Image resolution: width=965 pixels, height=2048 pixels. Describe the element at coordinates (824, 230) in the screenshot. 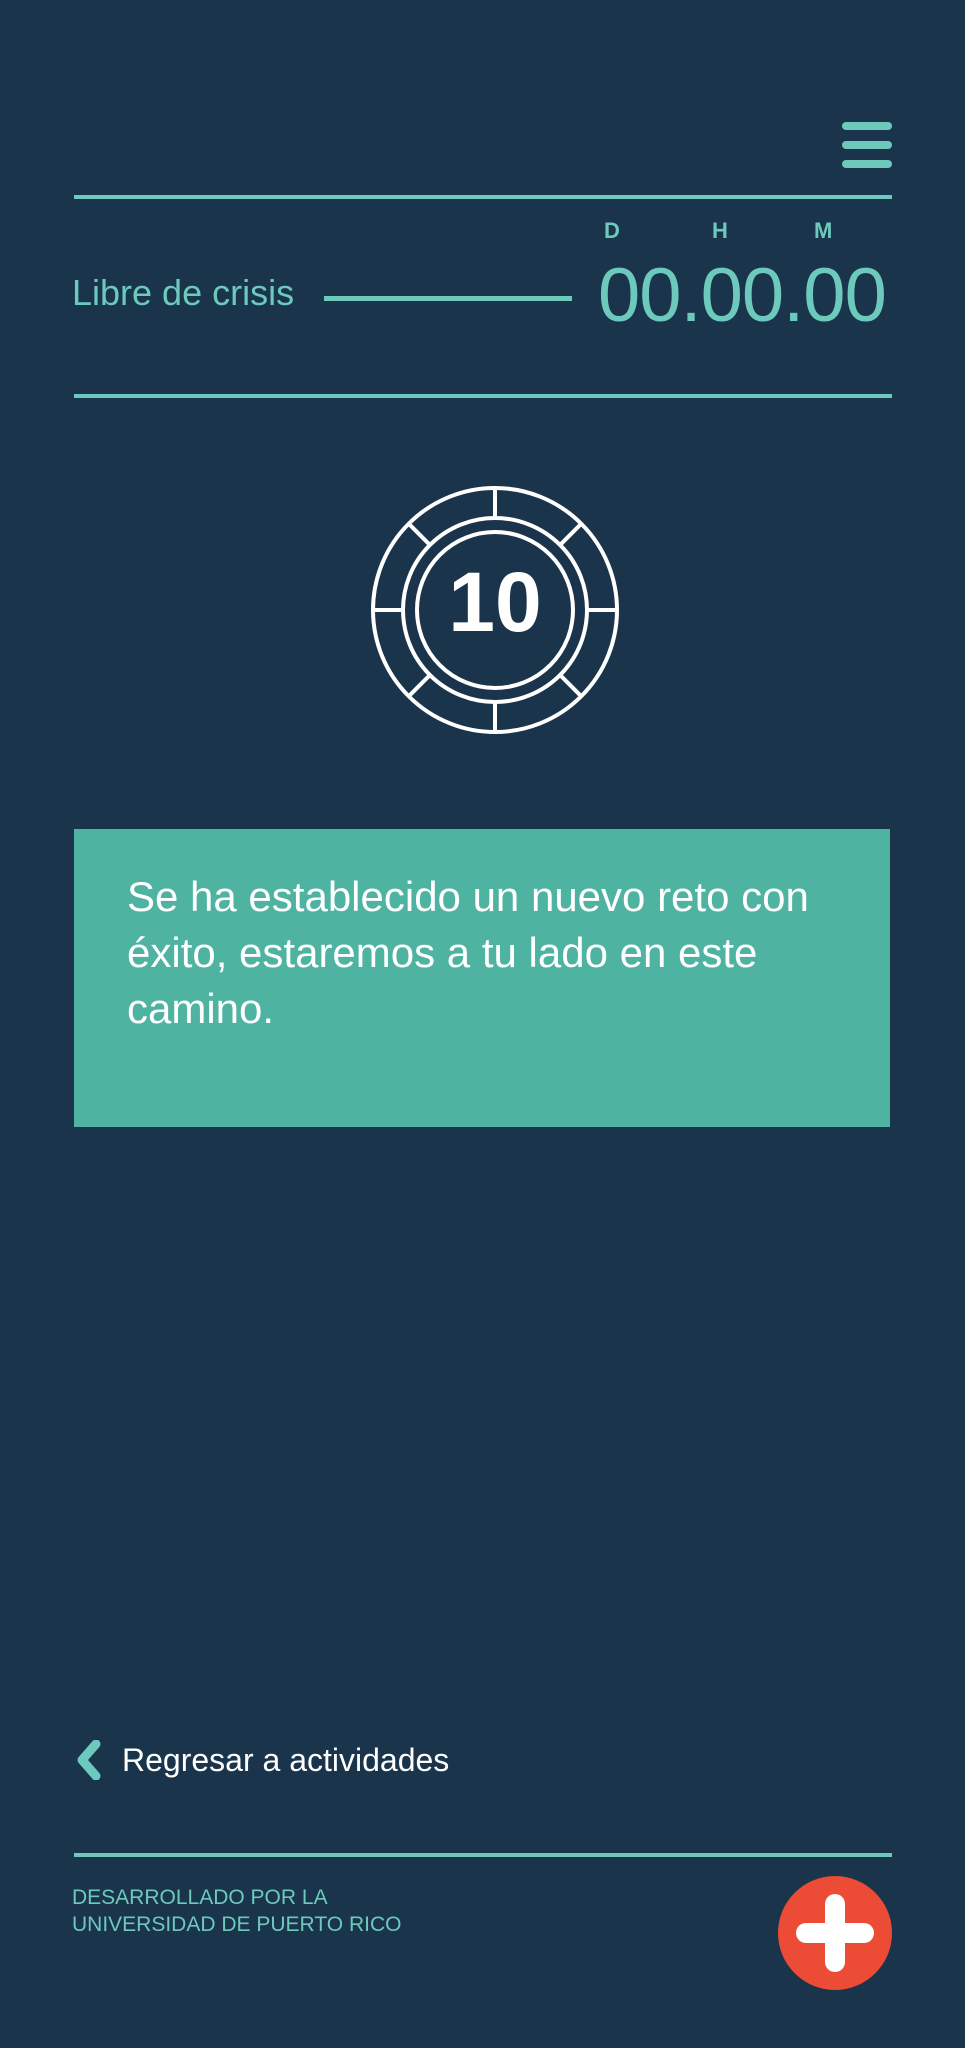

I see `timer-unit-minutes: M` at that location.